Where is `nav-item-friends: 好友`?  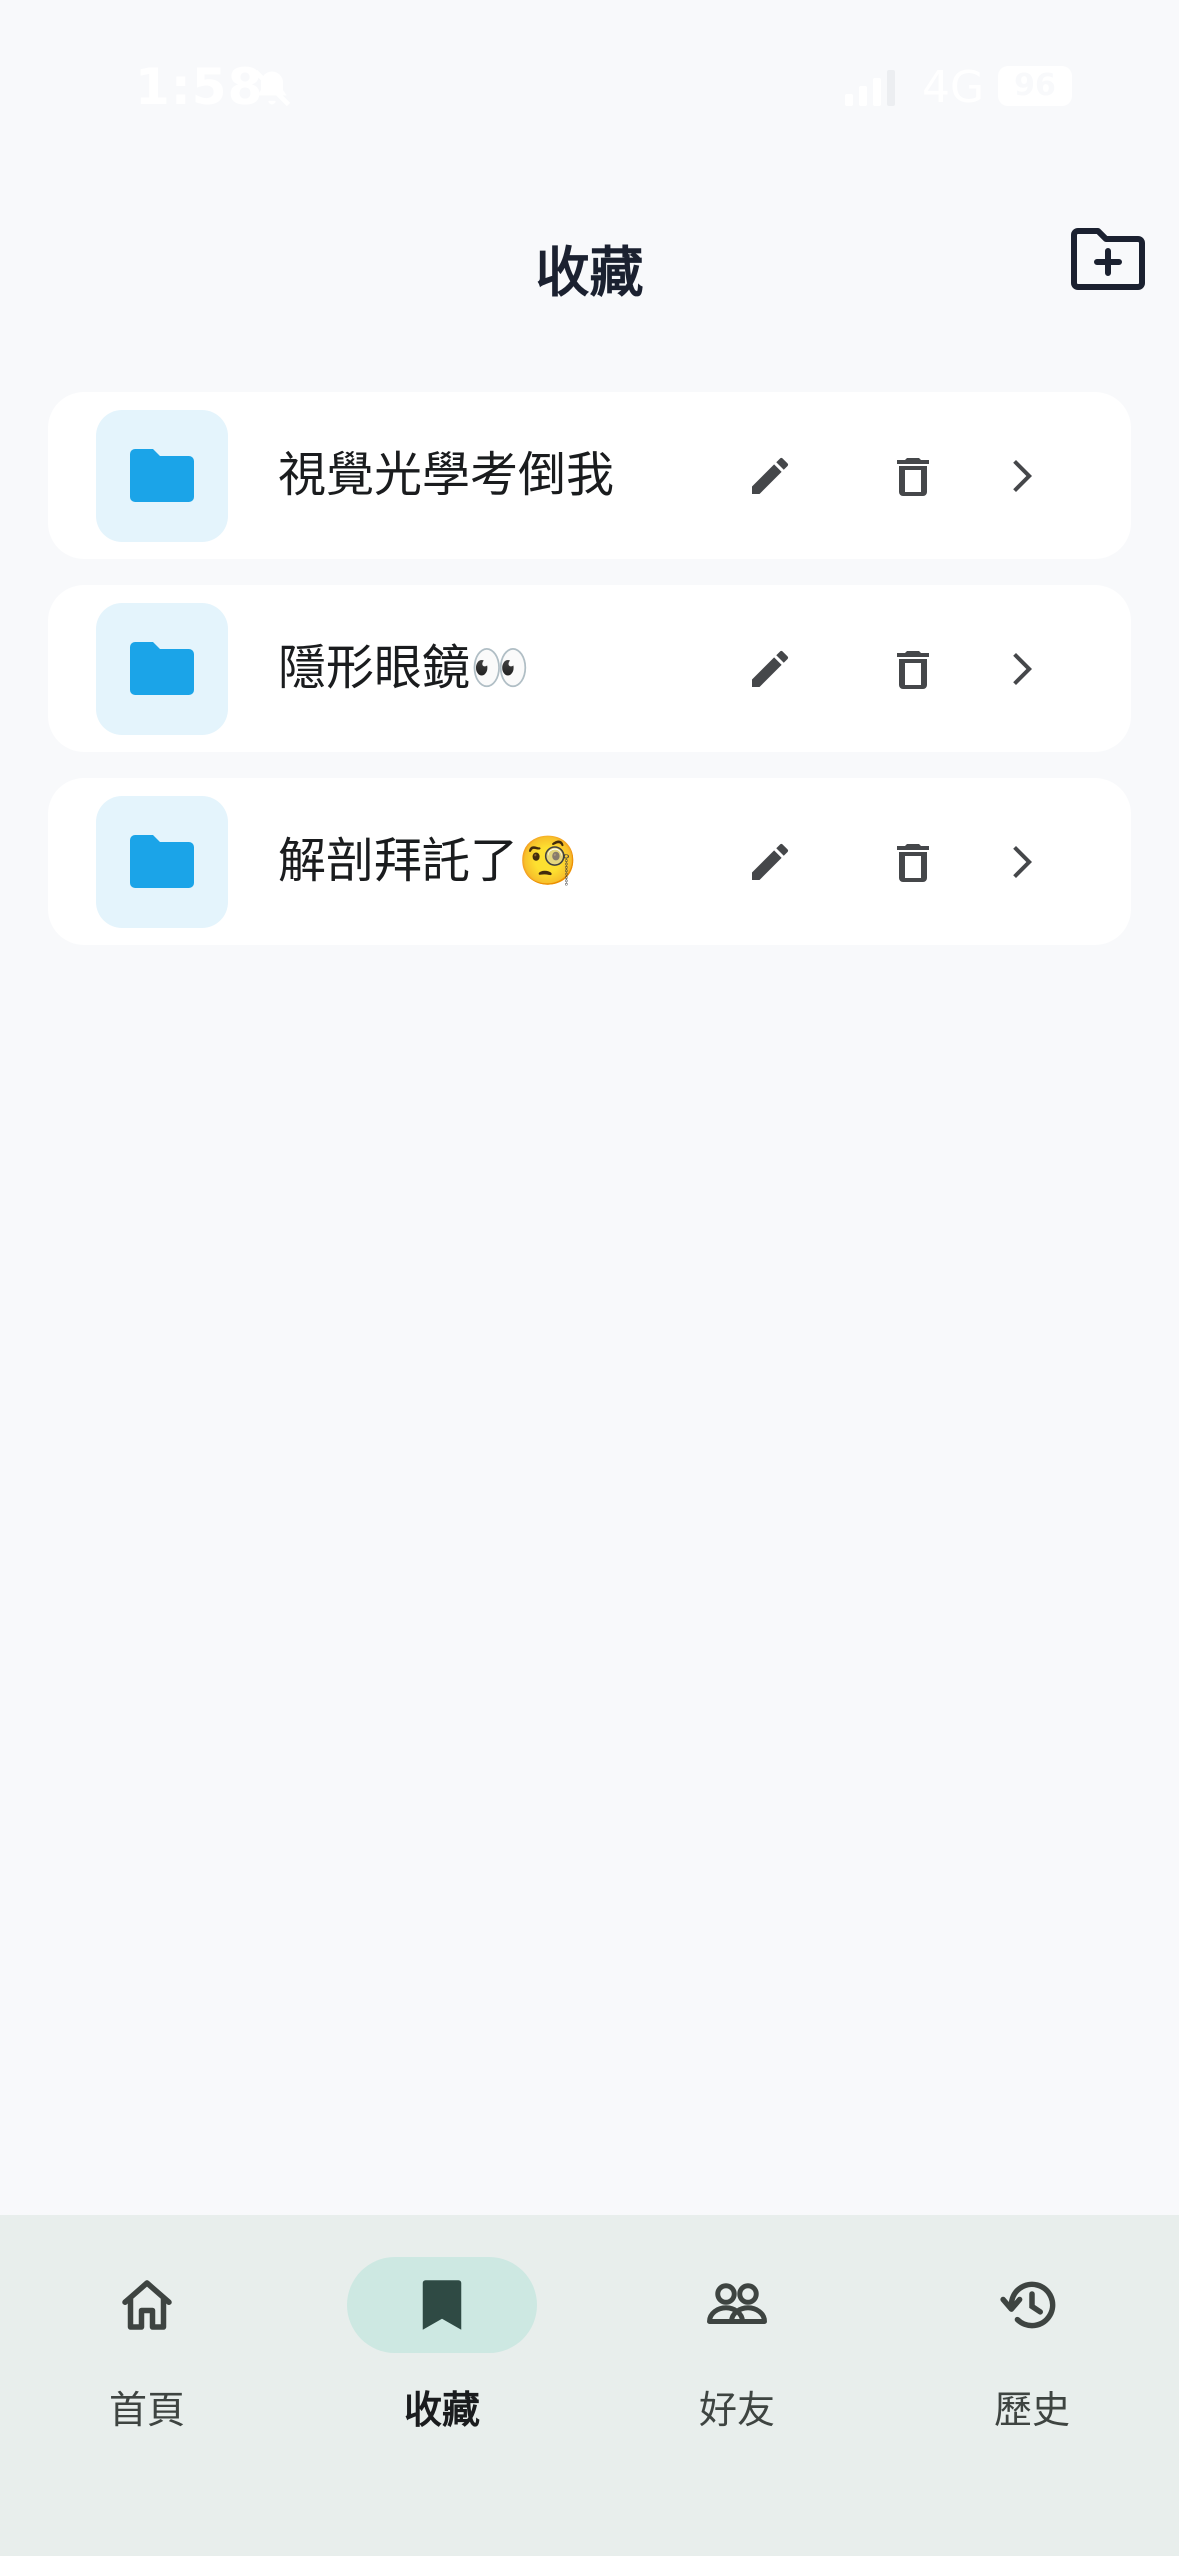 nav-item-friends: 好友 is located at coordinates (737, 2357).